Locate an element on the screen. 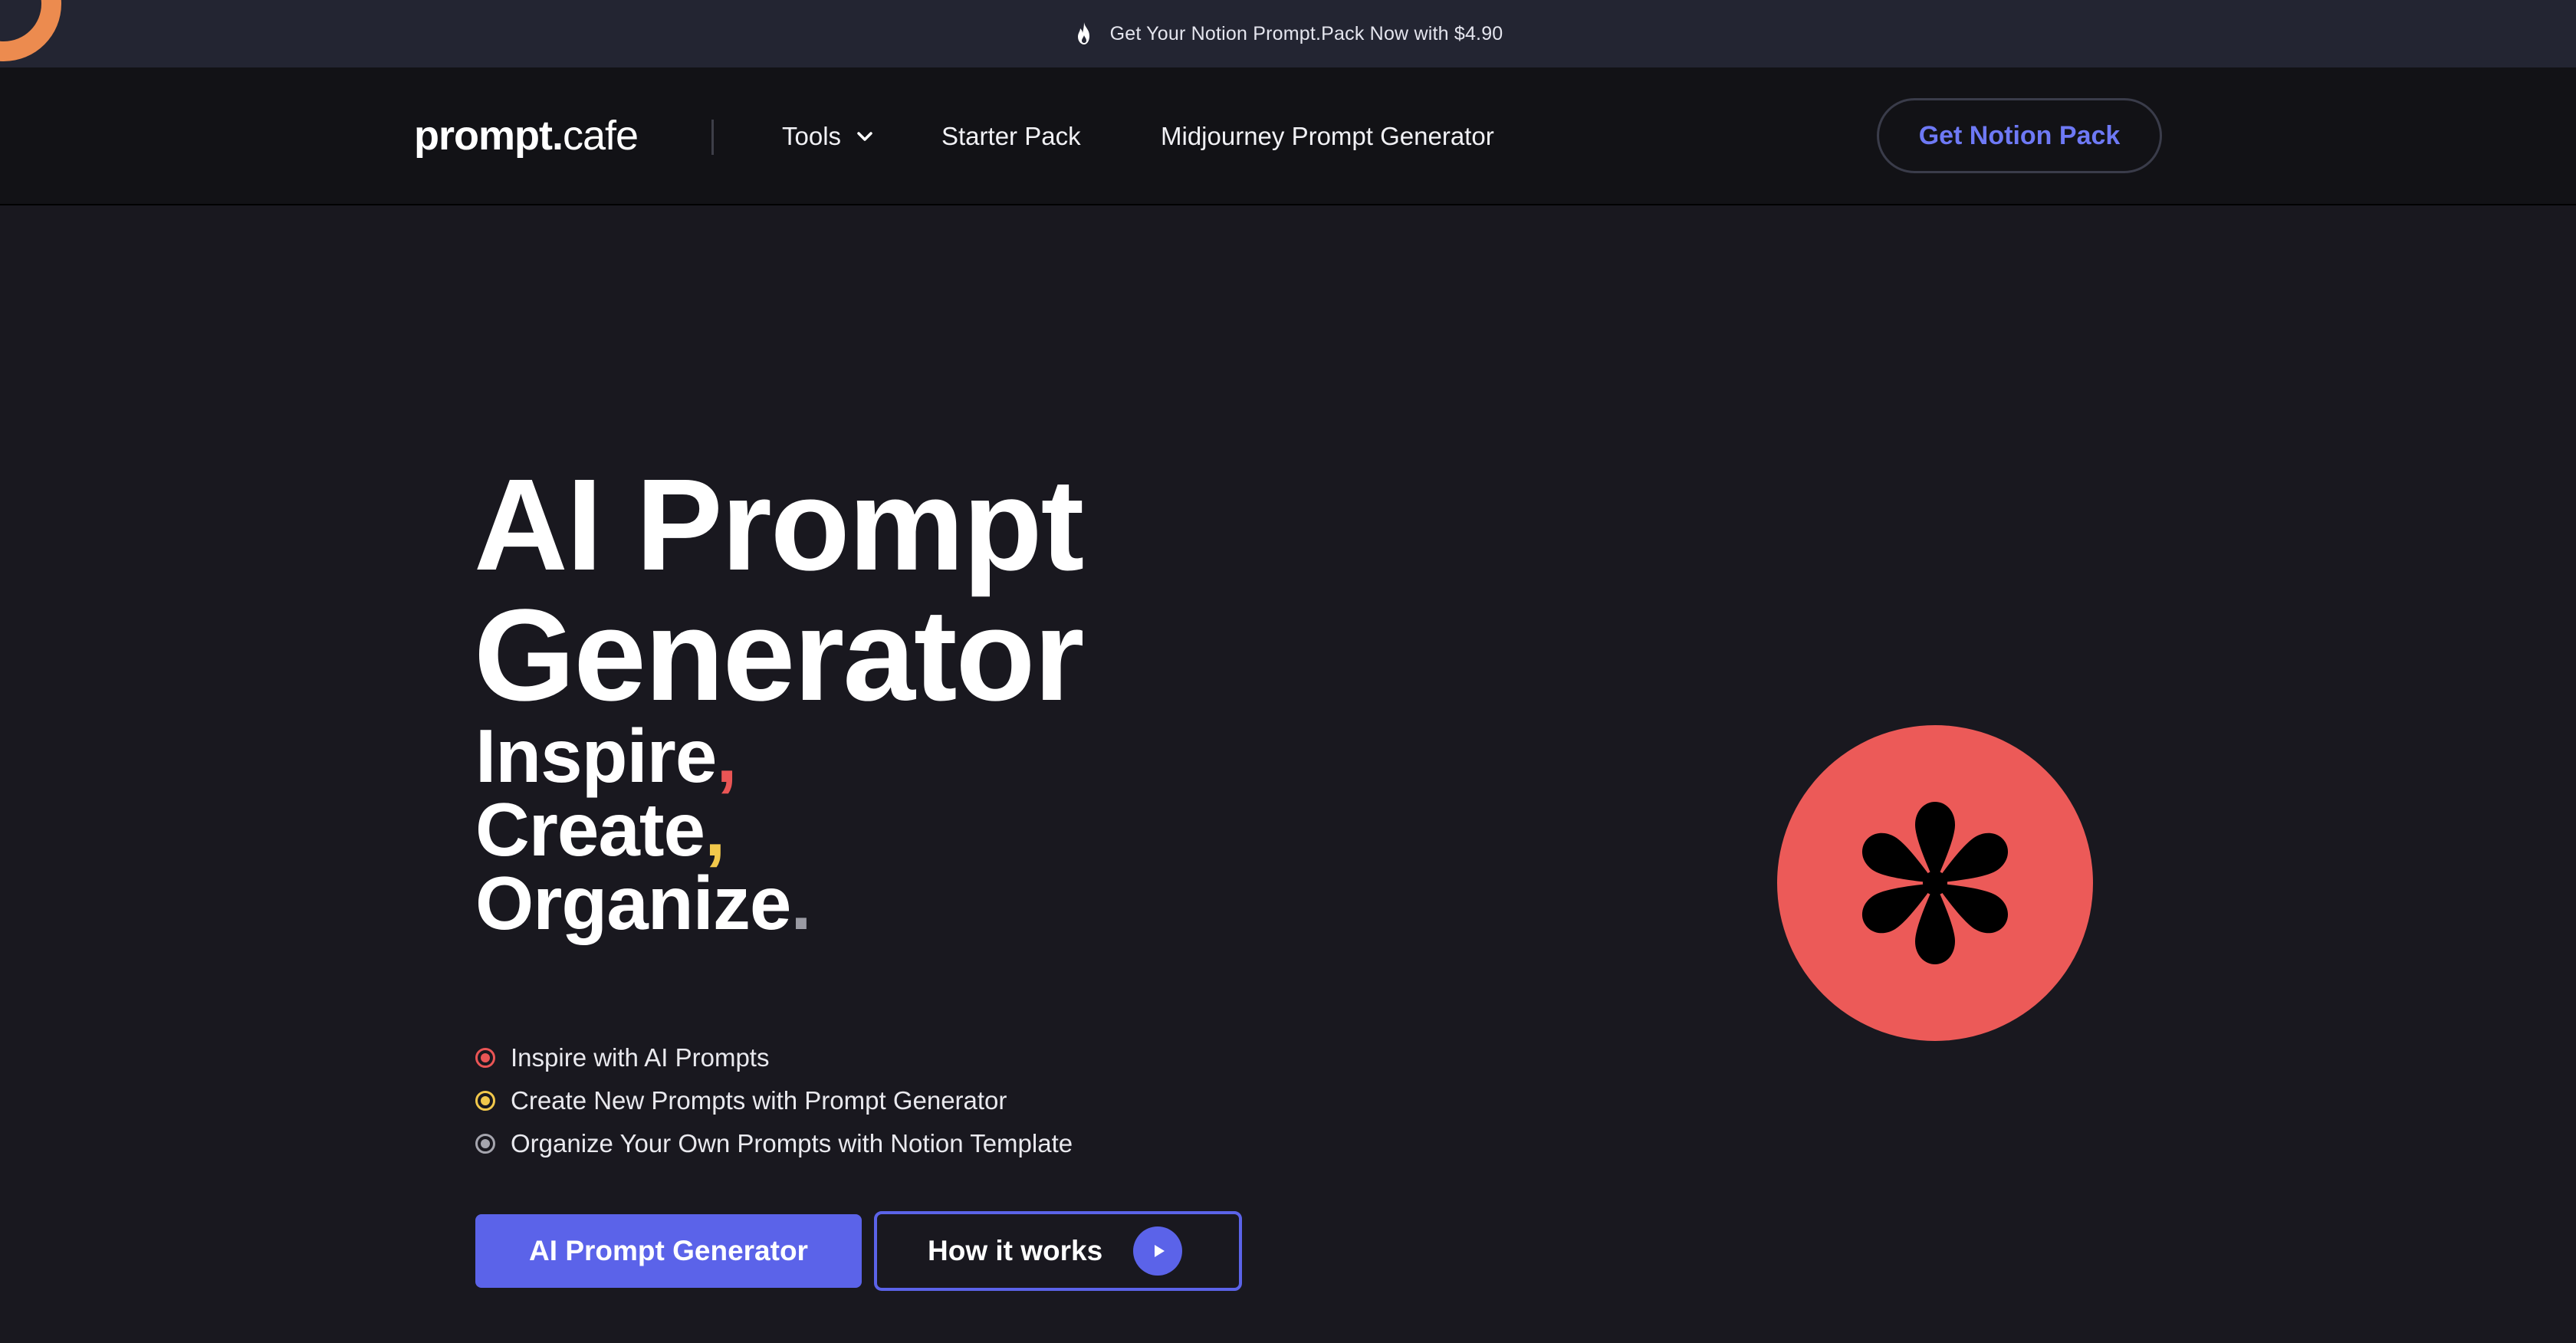 The width and height of the screenshot is (2576, 1343). hero-tagline: Inspire, Create, Organize. is located at coordinates (643, 830).